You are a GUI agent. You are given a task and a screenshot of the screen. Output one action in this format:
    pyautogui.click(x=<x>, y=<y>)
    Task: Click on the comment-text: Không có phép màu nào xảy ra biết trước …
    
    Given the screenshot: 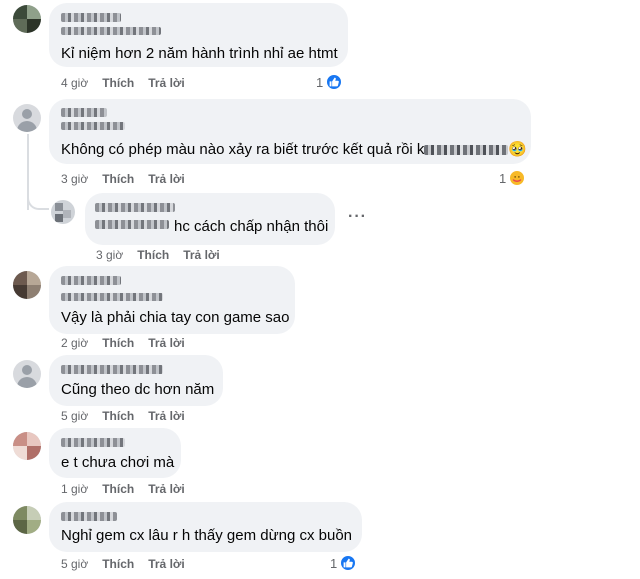 What is the action you would take?
    pyautogui.click(x=294, y=149)
    